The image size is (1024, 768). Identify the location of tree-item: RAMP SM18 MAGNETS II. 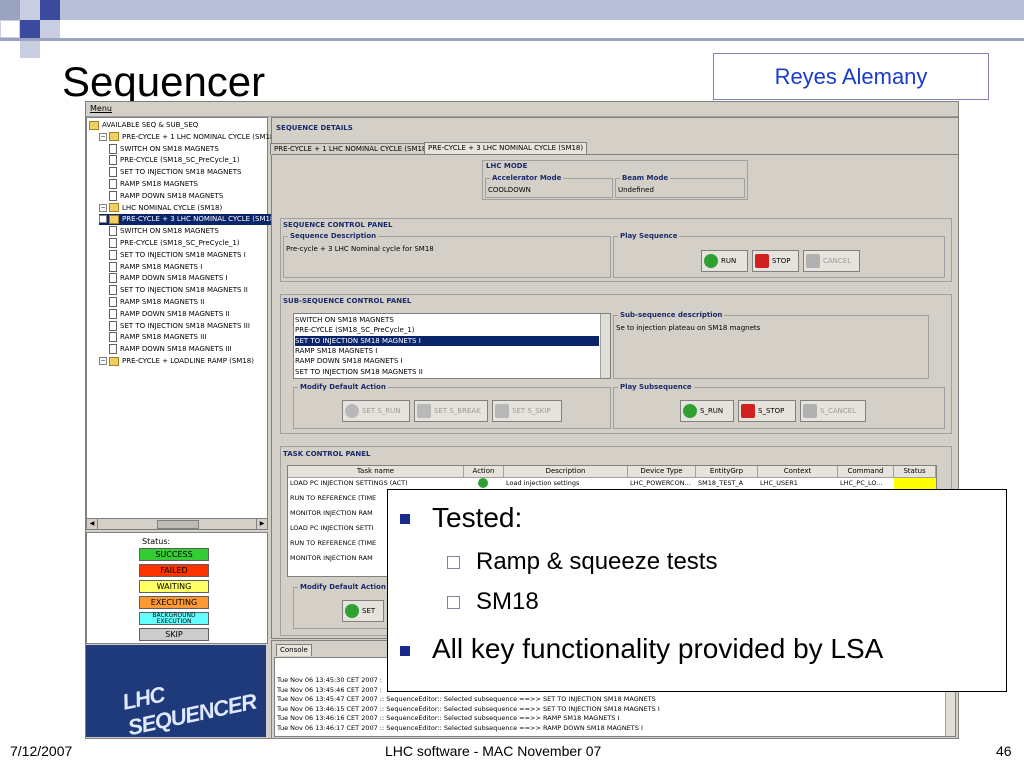
(156, 302).